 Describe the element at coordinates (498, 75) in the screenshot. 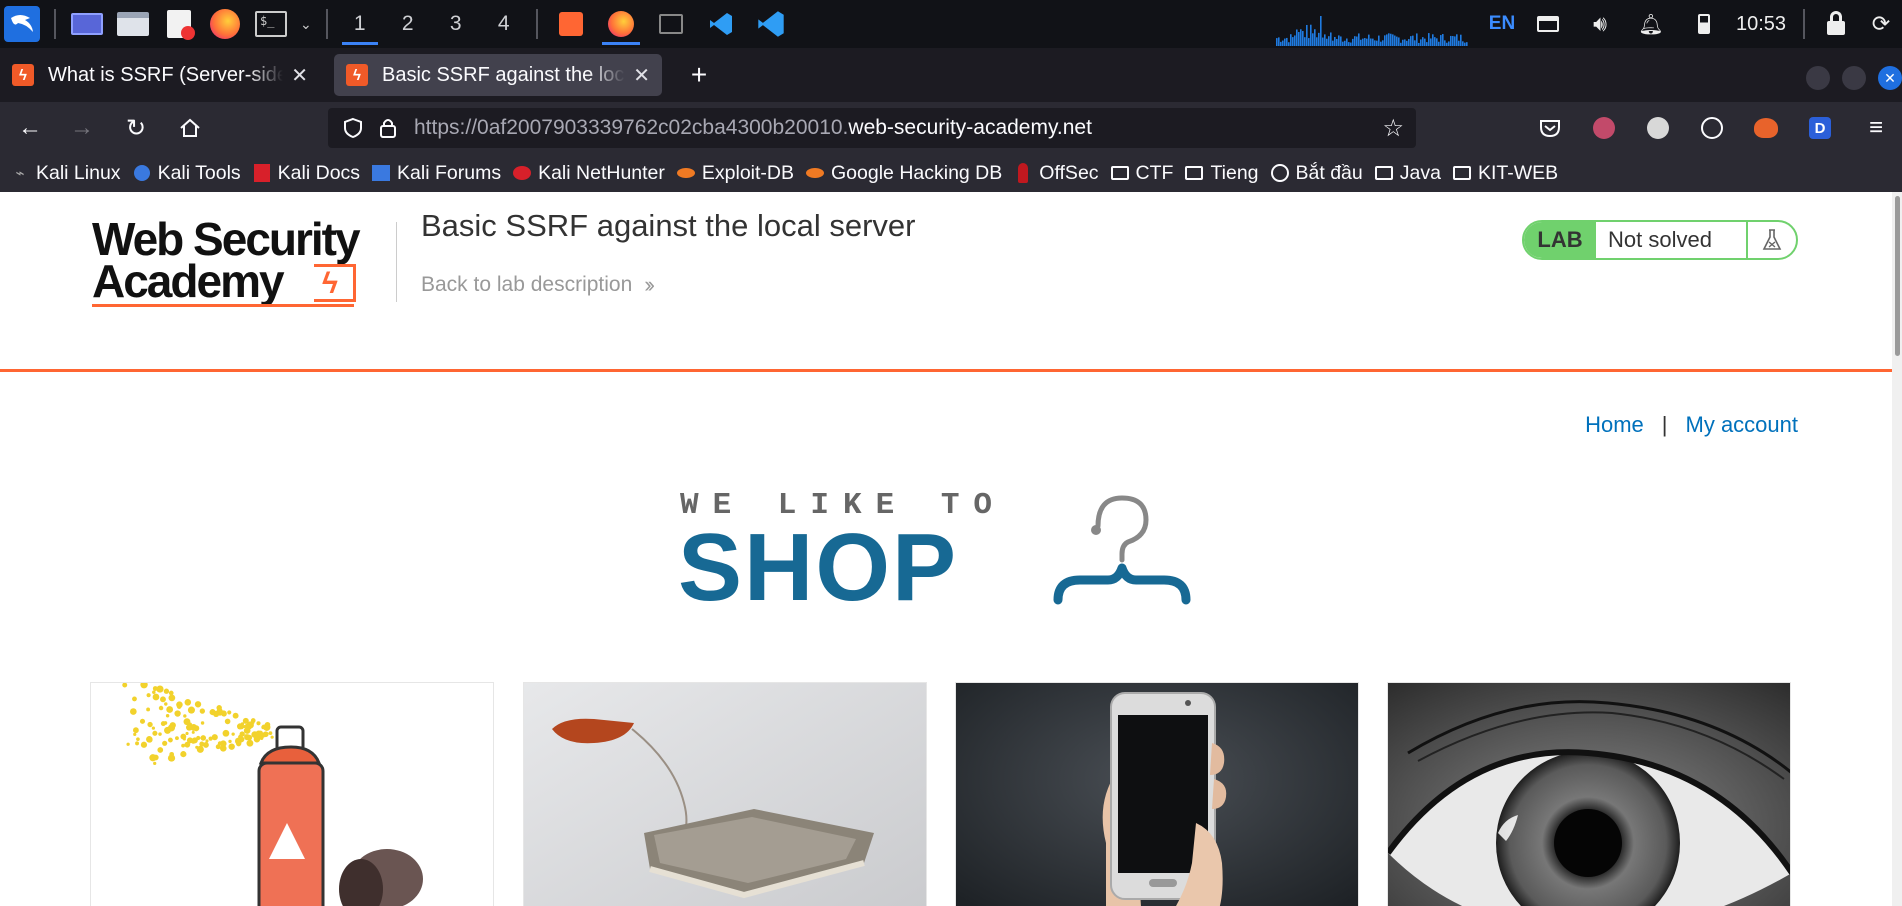

I see `tab-basic-ssrf: ϟ Basic SSRF against the local server ✕` at that location.